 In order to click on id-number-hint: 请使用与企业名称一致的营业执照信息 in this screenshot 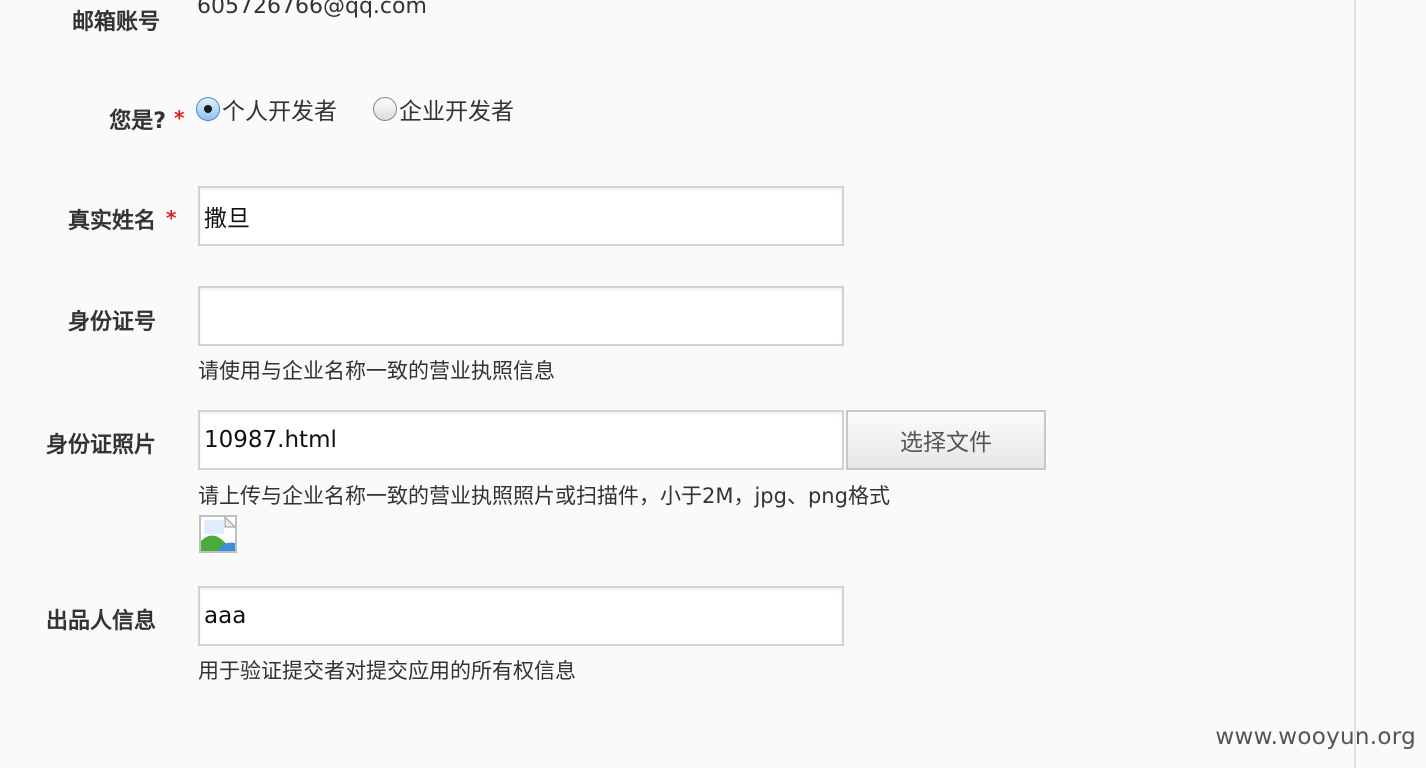, I will do `click(376, 371)`.